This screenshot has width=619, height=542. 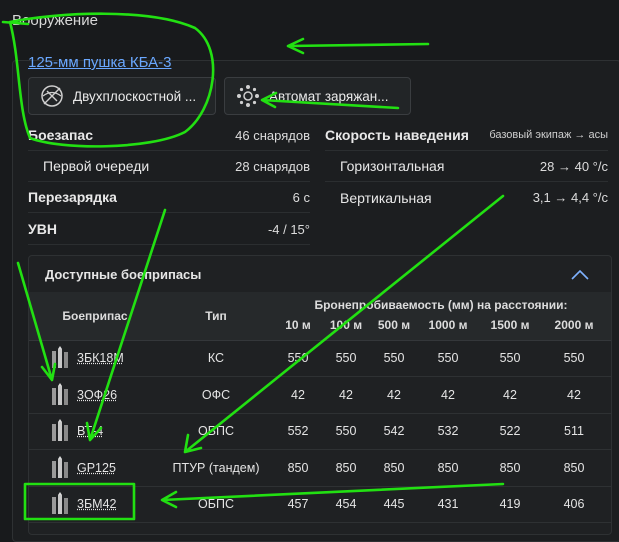 What do you see at coordinates (169, 166) in the screenshot?
I see `stat-first-stage: Первой очереди 28 снарядов` at bounding box center [169, 166].